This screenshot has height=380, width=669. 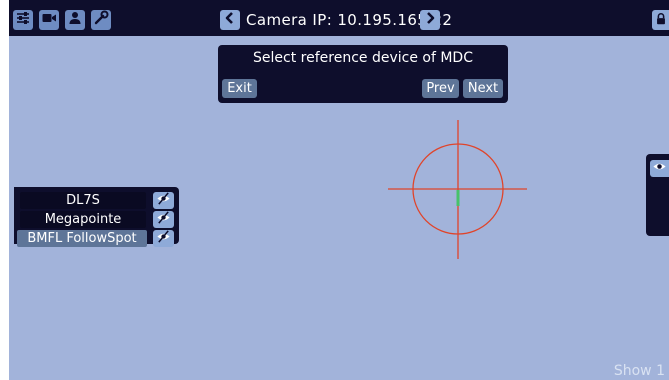 I want to click on visibility-toggle, so click(x=659, y=168).